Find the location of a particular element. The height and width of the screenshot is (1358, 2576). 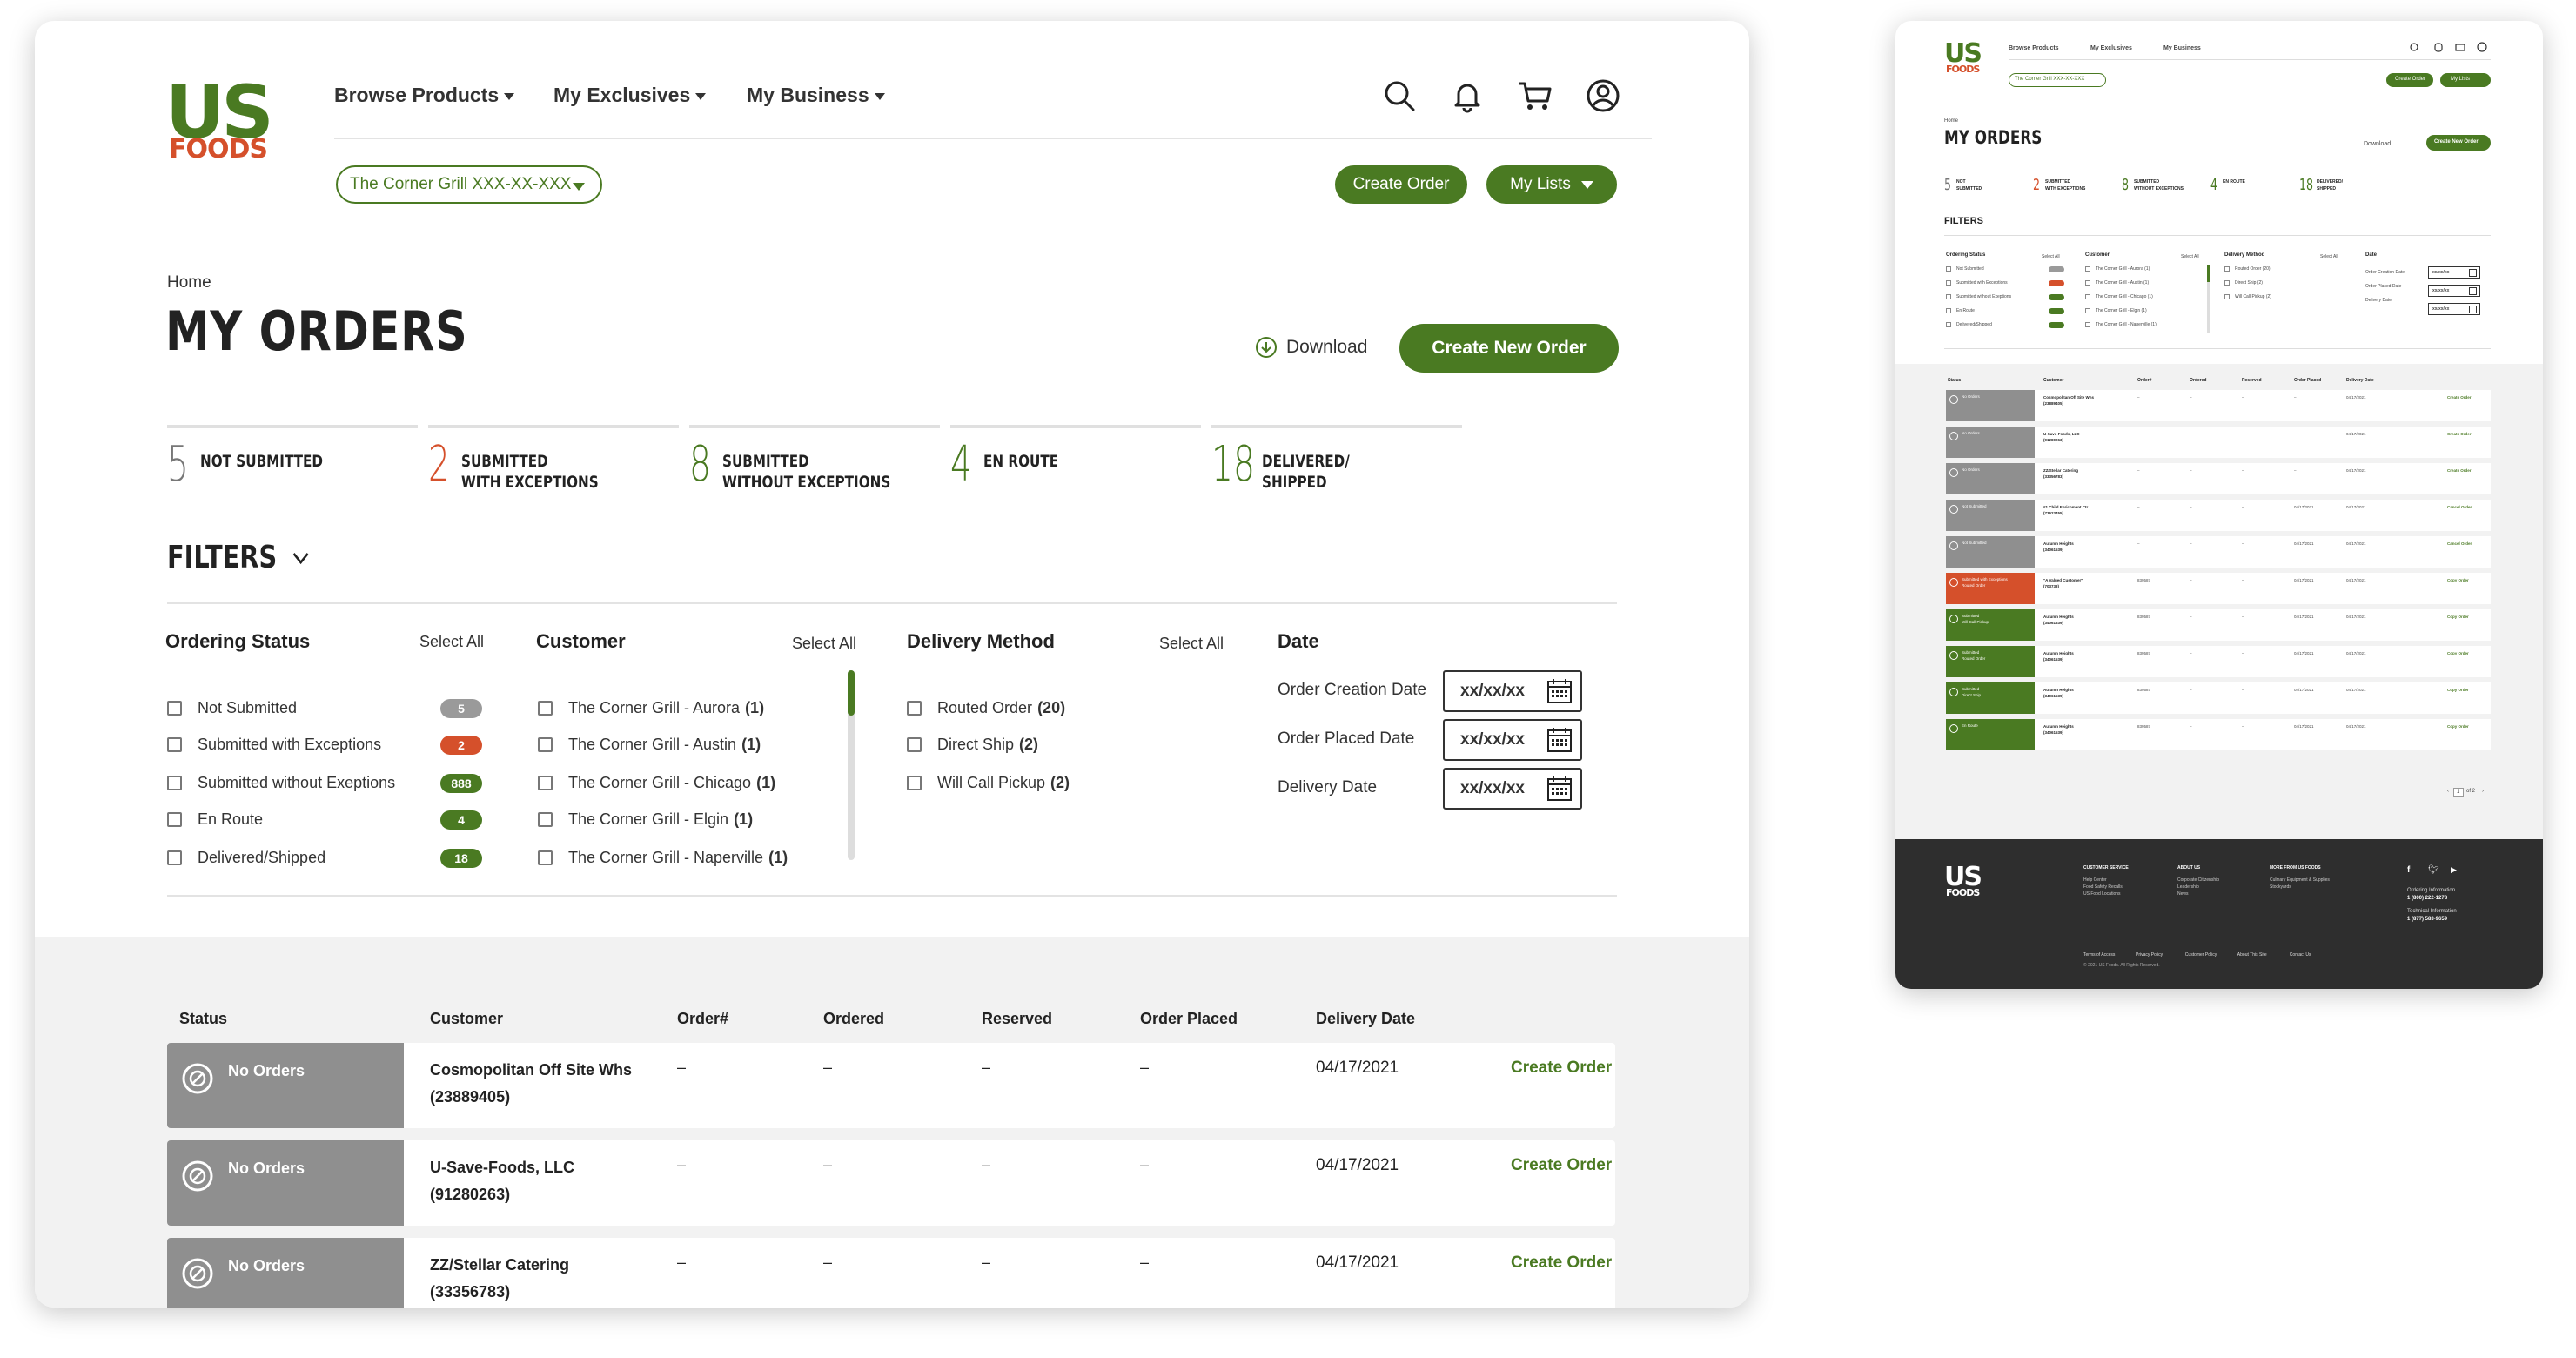

nav-my-exclusives: My Exclusives is located at coordinates (630, 95).